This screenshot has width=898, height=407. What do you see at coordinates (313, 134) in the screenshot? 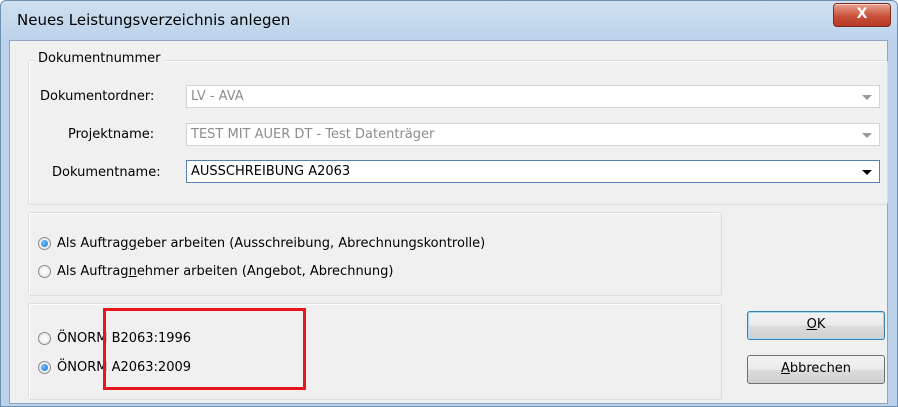
I see `project-name-value: TEST MIT AUER DT - Test Datenträger` at bounding box center [313, 134].